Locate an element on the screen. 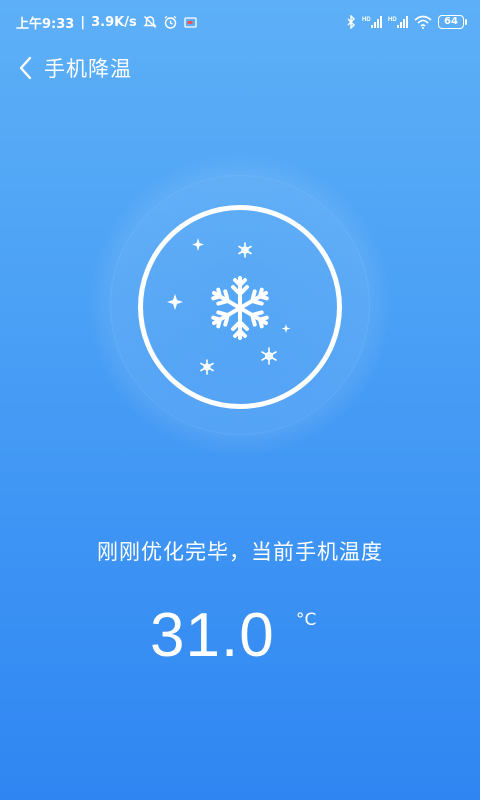 The width and height of the screenshot is (480, 800). snowflake-icon is located at coordinates (229, 306).